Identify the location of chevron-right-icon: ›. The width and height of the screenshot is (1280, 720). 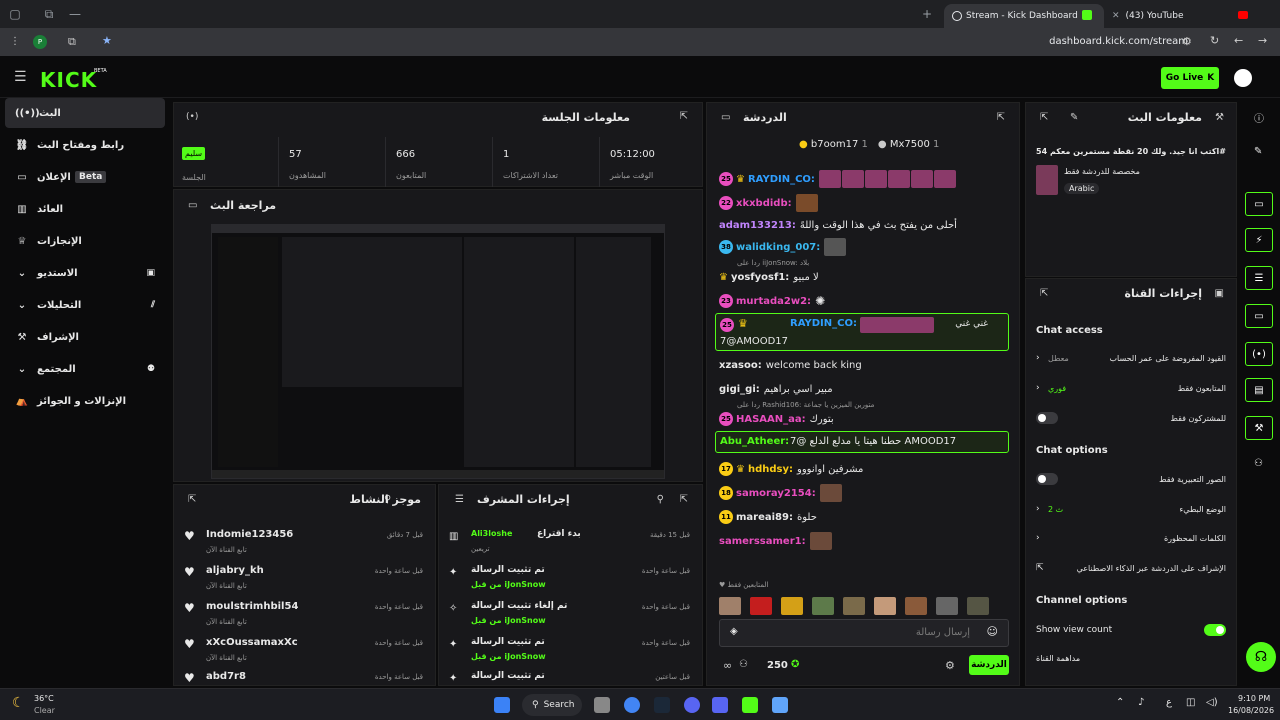
(1038, 388).